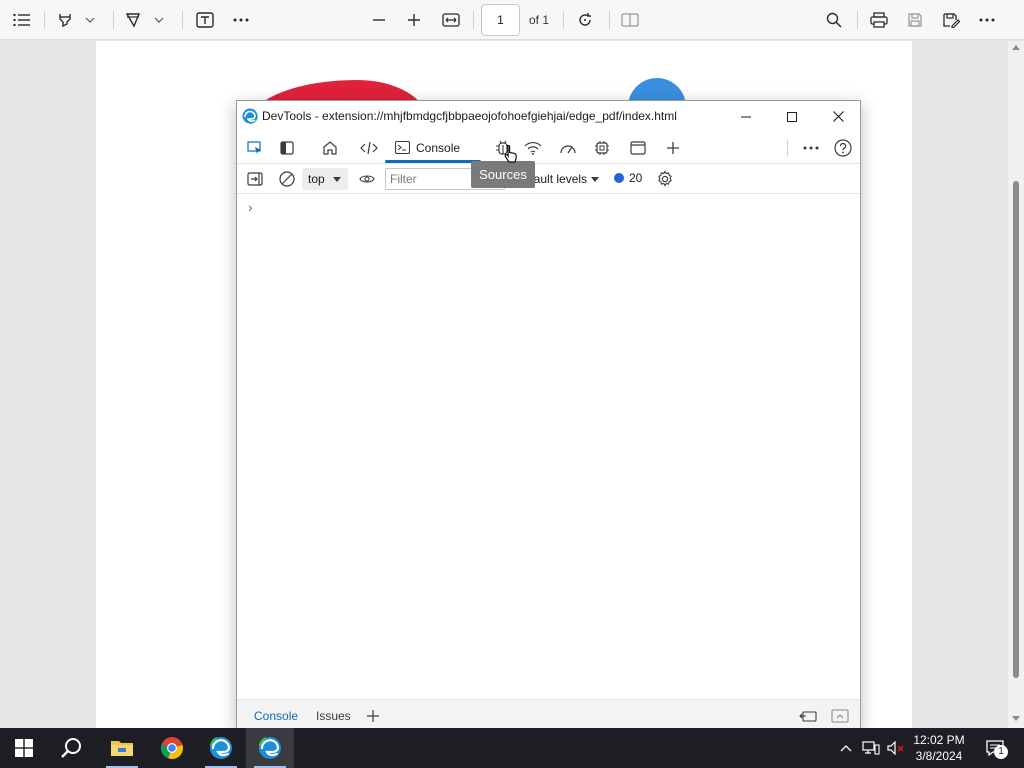  What do you see at coordinates (619, 178) in the screenshot?
I see `info-message-icon` at bounding box center [619, 178].